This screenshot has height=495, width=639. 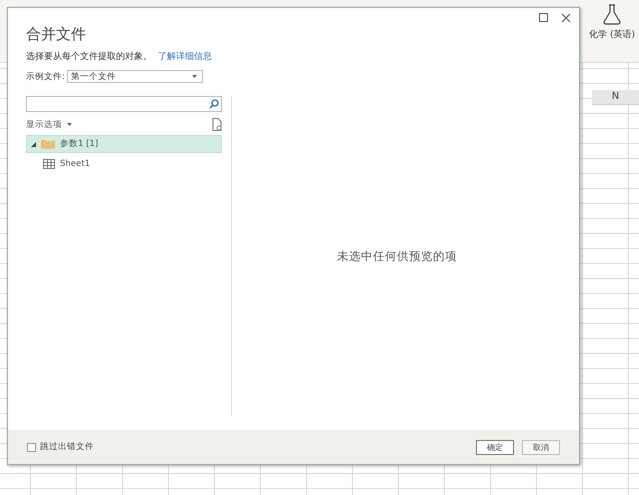 What do you see at coordinates (45, 76) in the screenshot?
I see `sample-file-label: 示例文件:` at bounding box center [45, 76].